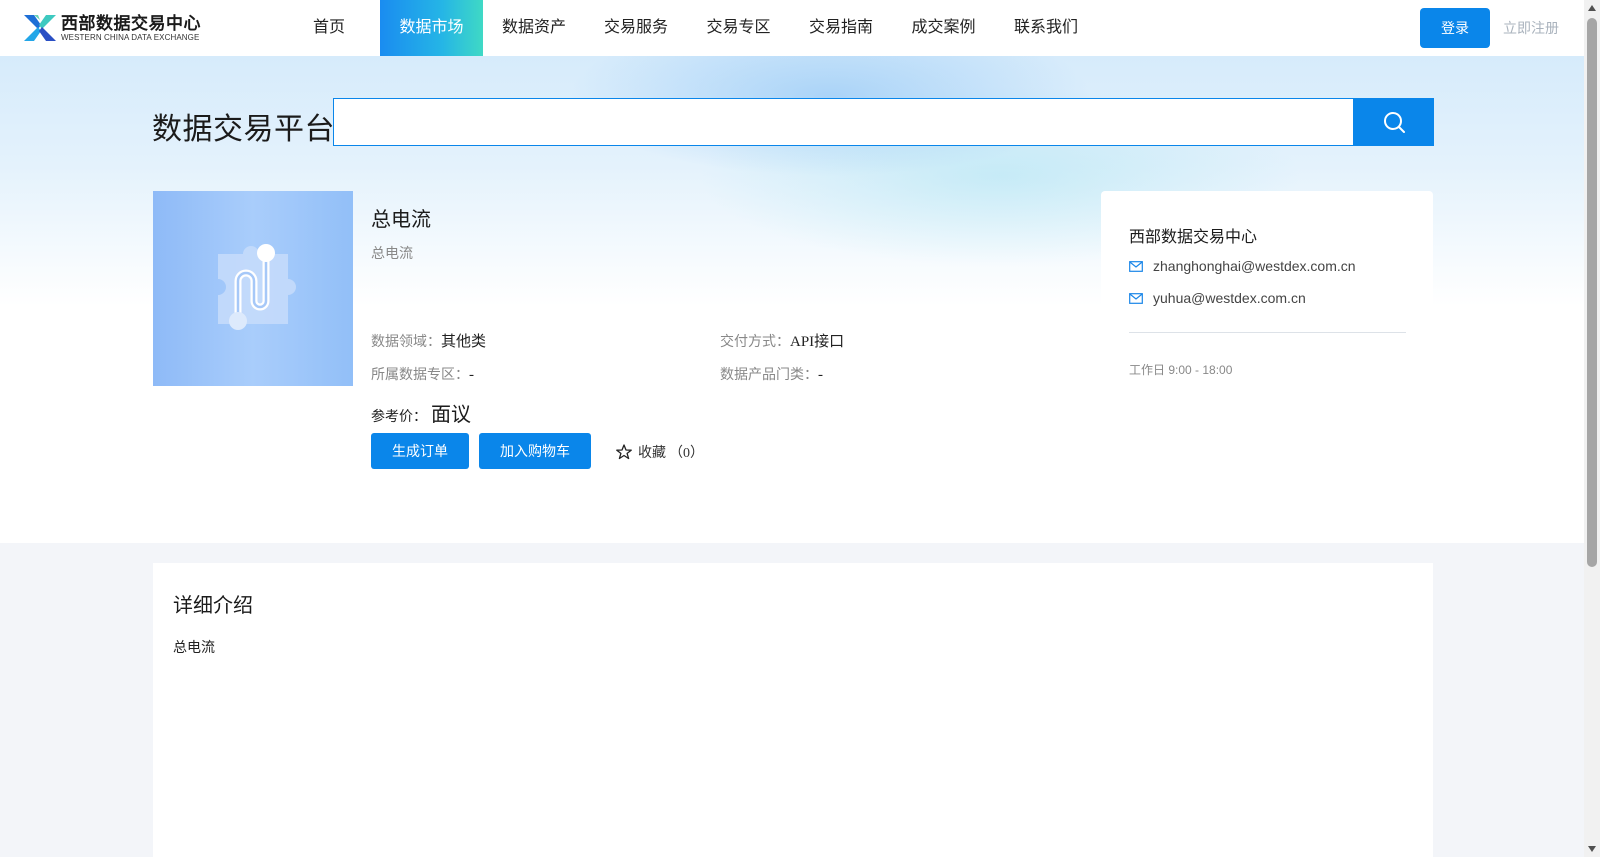 This screenshot has height=857, width=1600. I want to click on meta-domain-label: 数据领域：, so click(406, 341).